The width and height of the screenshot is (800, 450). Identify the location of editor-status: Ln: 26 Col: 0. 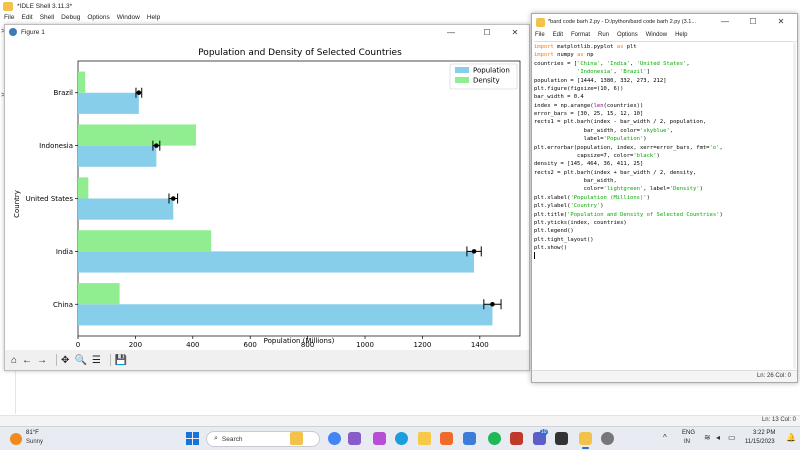
(773, 376).